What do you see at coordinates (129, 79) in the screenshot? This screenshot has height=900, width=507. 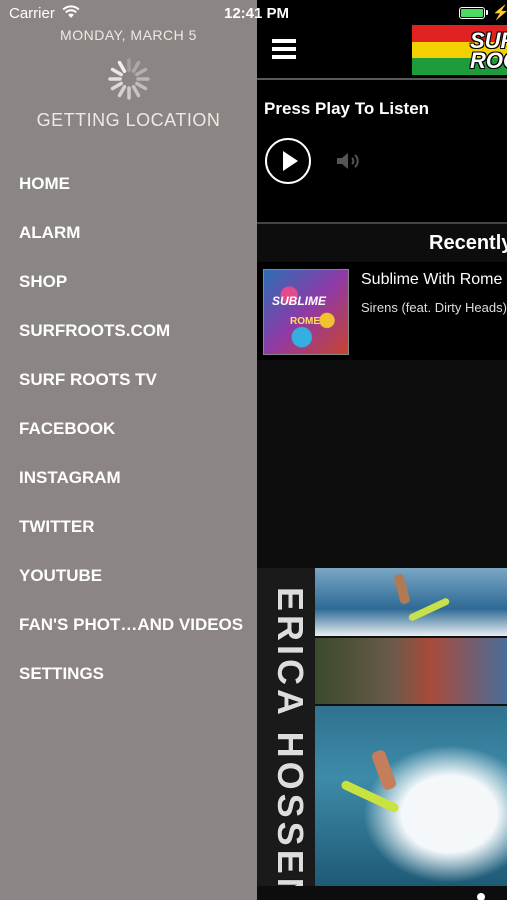 I see `activity-spinner-icon` at bounding box center [129, 79].